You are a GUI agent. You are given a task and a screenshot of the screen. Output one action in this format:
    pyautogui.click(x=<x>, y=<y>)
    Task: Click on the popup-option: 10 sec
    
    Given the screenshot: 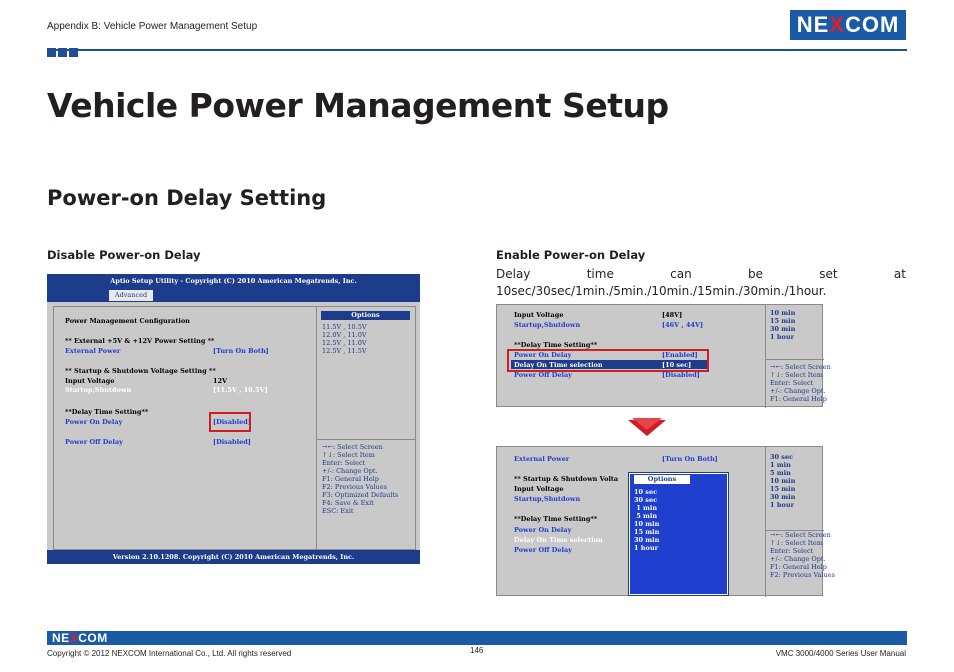 What is the action you would take?
    pyautogui.click(x=645, y=492)
    